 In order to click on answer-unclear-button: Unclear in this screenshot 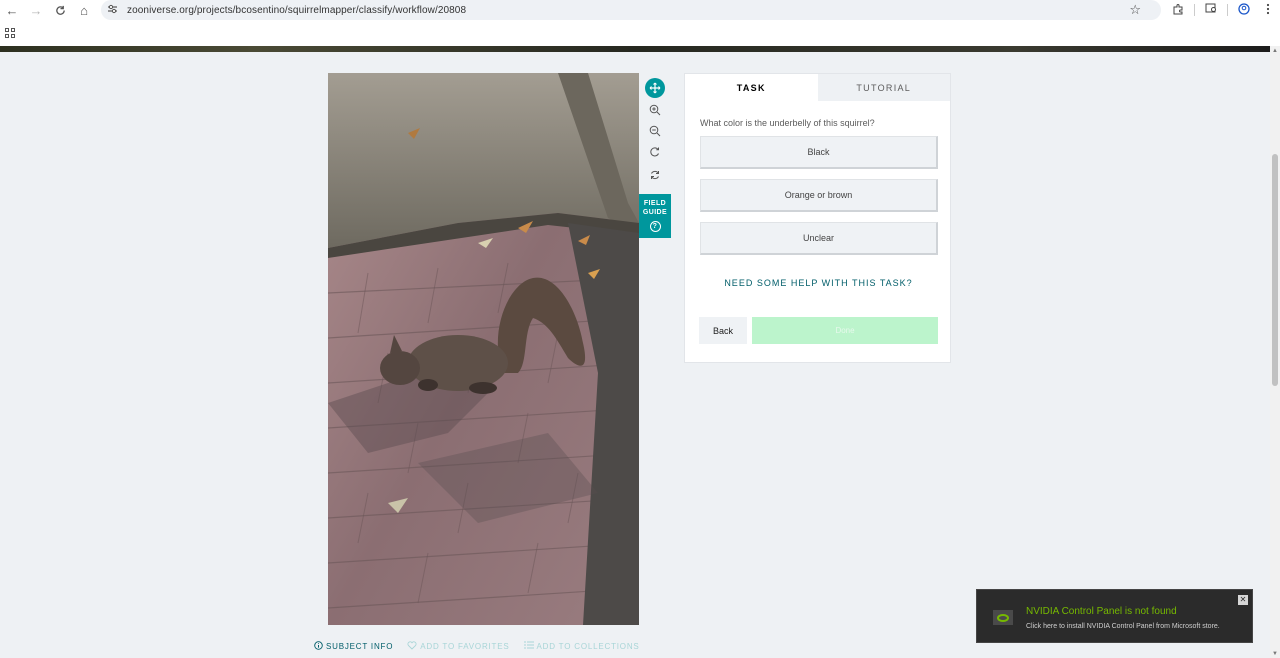, I will do `click(819, 238)`.